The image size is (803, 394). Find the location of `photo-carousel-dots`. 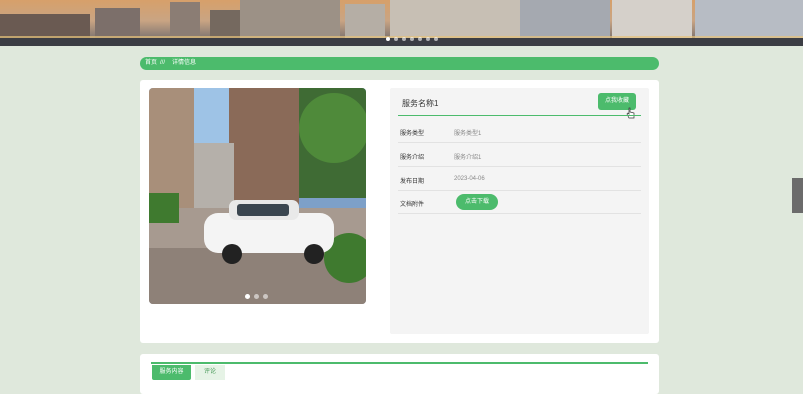

photo-carousel-dots is located at coordinates (256, 296).